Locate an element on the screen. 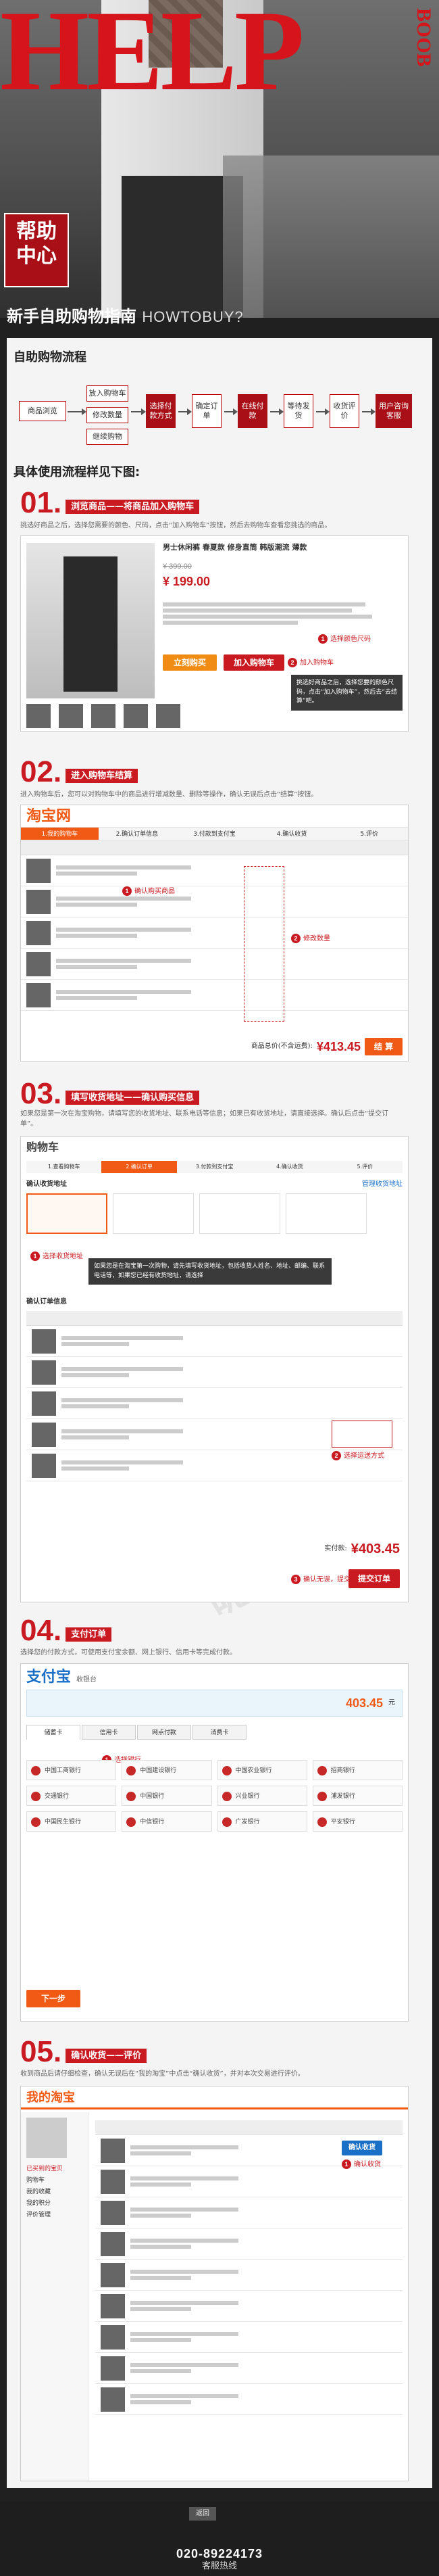  thumbnail-strip is located at coordinates (106, 716).